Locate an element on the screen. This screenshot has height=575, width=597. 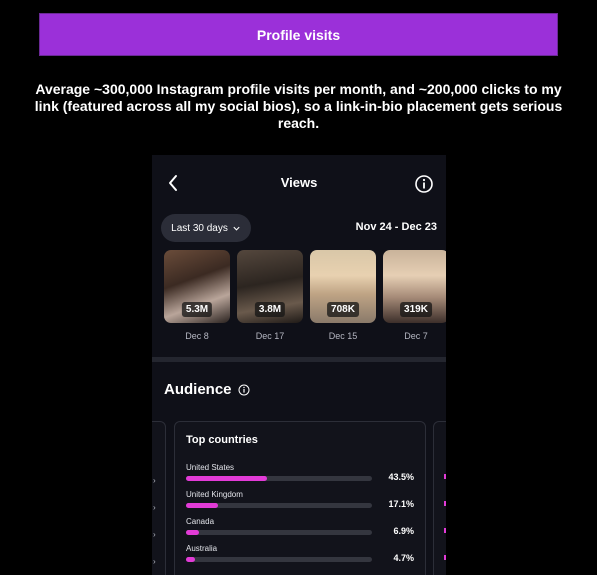
post-thumbnail: 5.3M is located at coordinates (197, 286).